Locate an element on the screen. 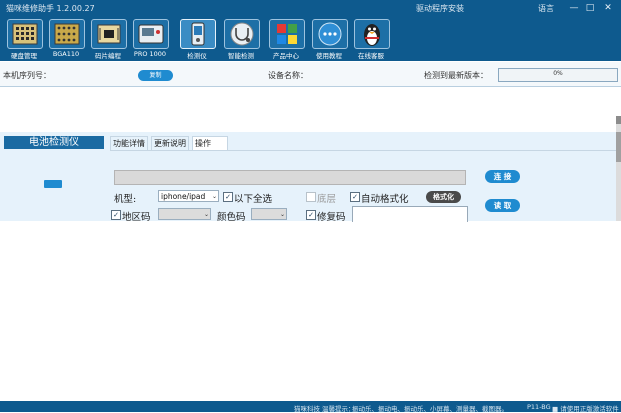  progress-text: 0% is located at coordinates (558, 73).